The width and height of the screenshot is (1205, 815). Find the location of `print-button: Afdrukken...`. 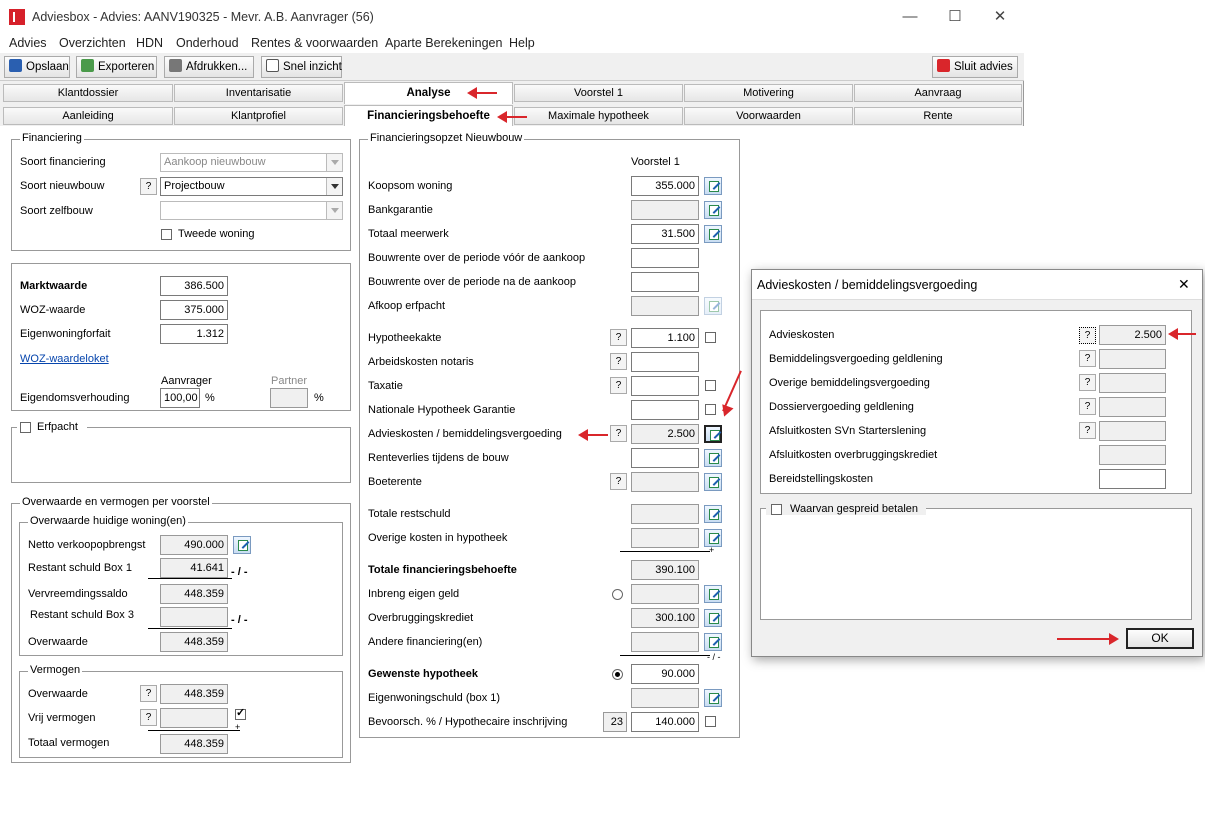

print-button: Afdrukken... is located at coordinates (209, 67).